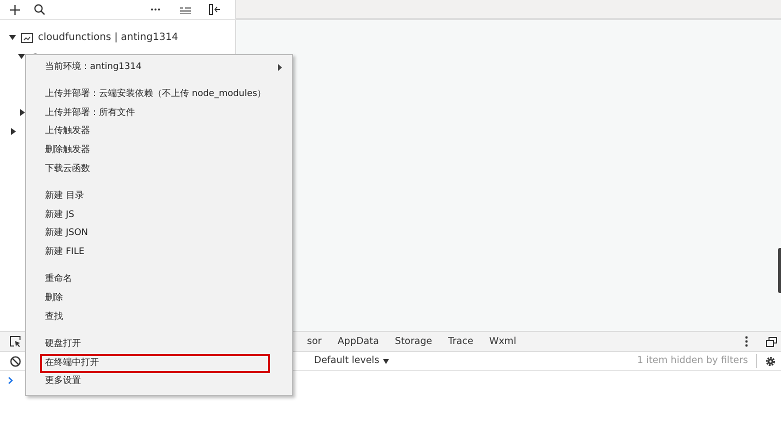 The width and height of the screenshot is (781, 431). Describe the element at coordinates (39, 9) in the screenshot. I see `search-icon` at that location.